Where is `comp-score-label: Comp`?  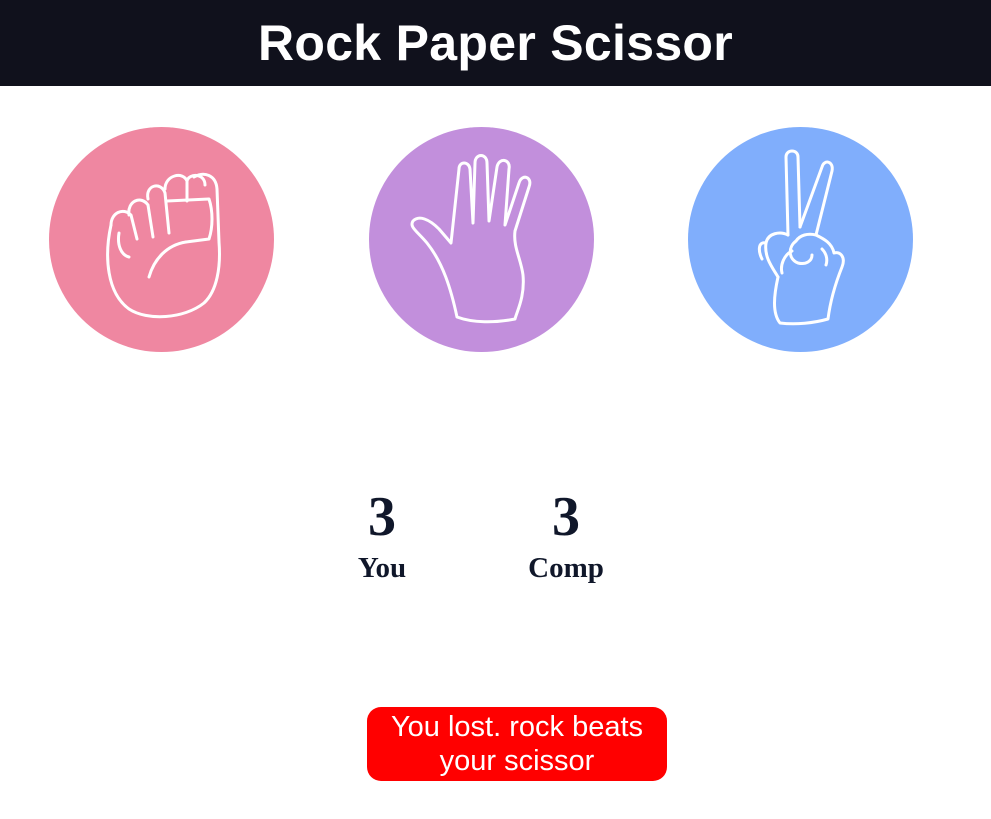
comp-score-label: Comp is located at coordinates (566, 568).